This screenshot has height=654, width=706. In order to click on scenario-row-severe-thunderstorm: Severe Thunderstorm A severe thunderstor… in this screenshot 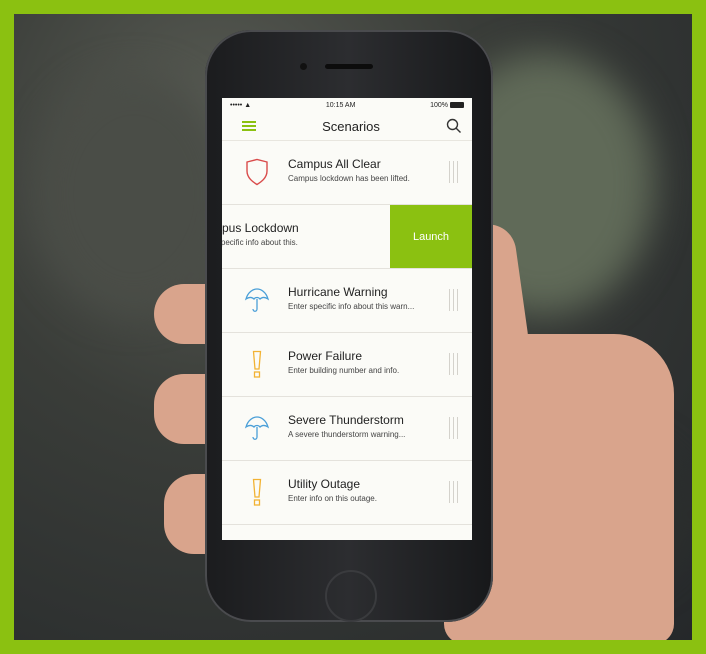, I will do `click(347, 429)`.